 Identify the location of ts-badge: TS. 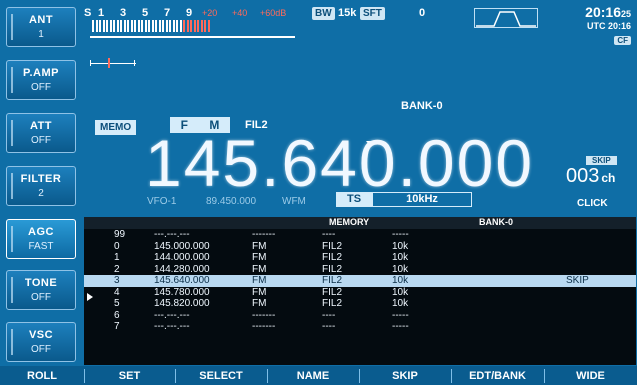
(354, 199).